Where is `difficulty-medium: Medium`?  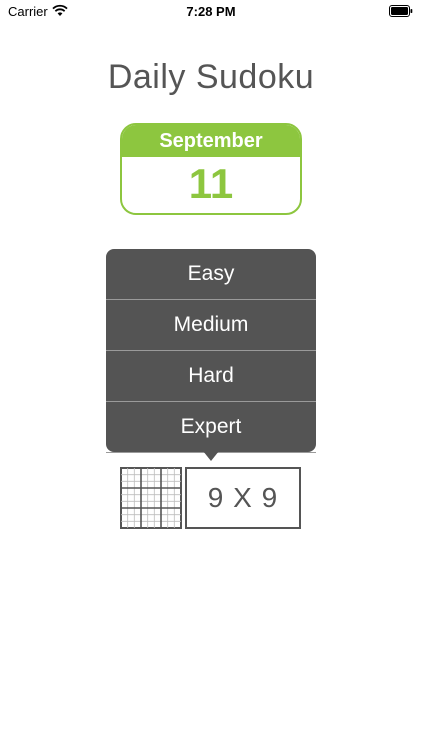
difficulty-medium: Medium is located at coordinates (211, 325).